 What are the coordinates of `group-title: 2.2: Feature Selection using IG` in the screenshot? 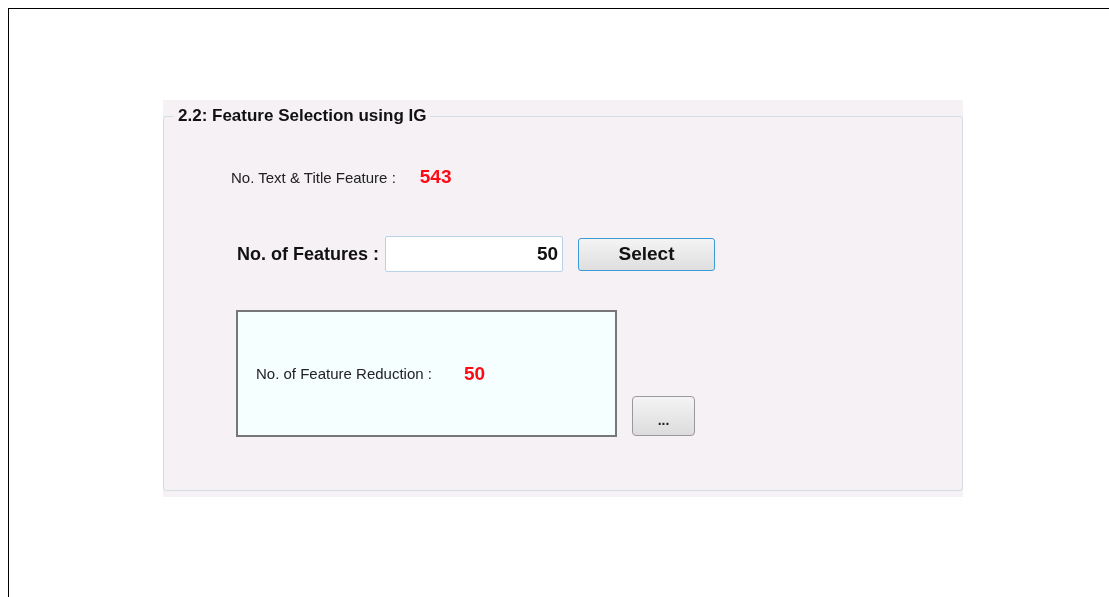 It's located at (302, 116).